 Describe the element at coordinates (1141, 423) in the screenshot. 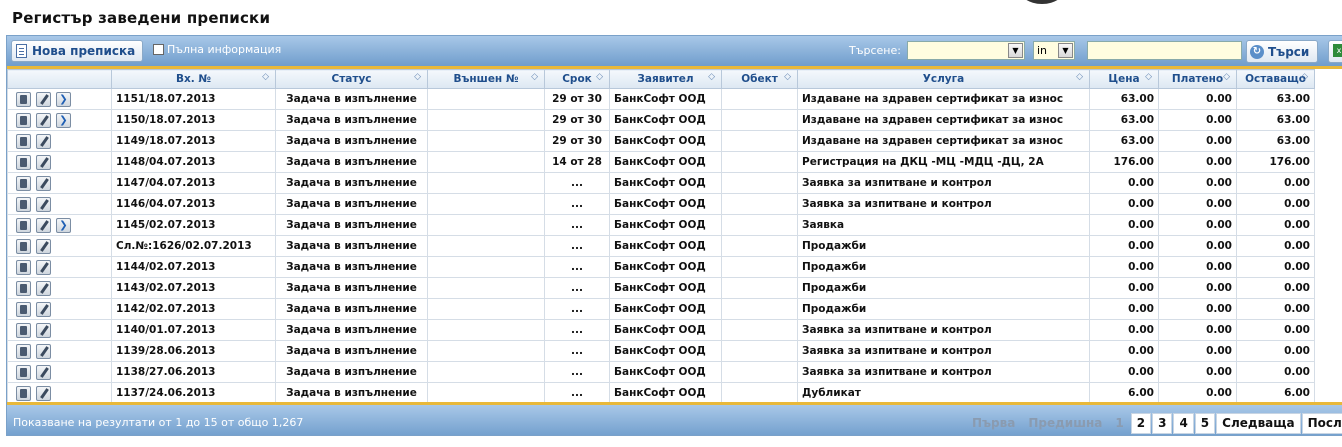

I see `page-button-2: 2` at that location.